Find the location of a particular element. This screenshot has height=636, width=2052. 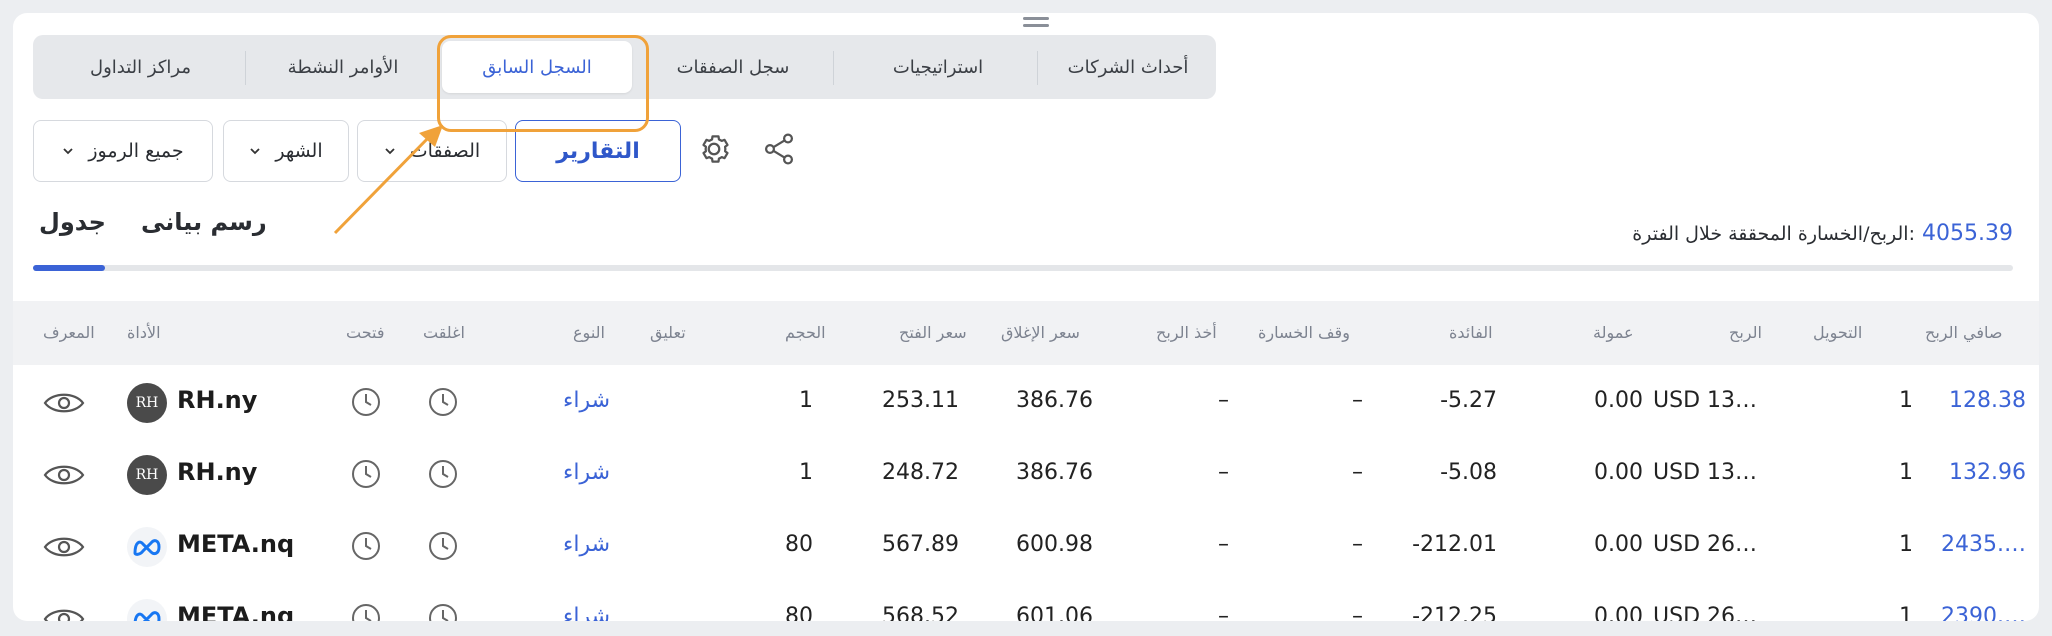

view-active-indicator is located at coordinates (69, 268).